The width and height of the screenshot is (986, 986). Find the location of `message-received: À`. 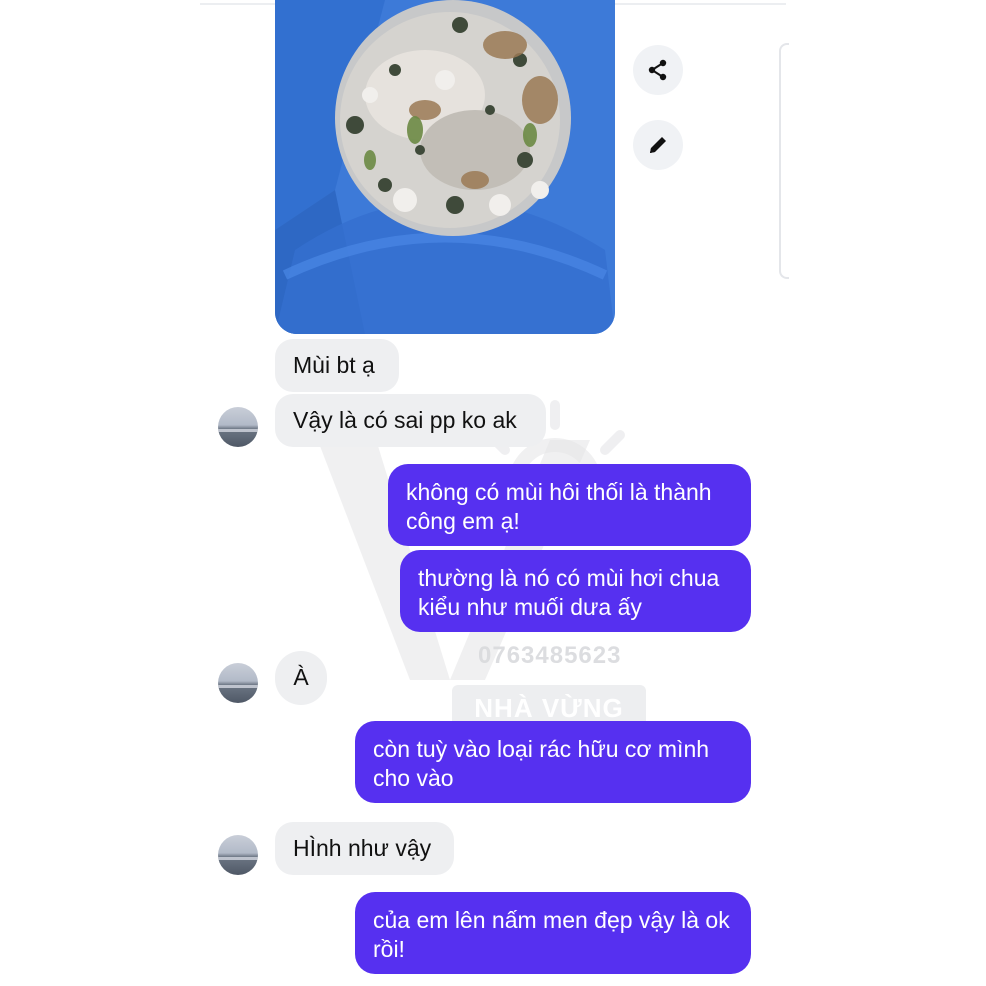

message-received: À is located at coordinates (301, 678).